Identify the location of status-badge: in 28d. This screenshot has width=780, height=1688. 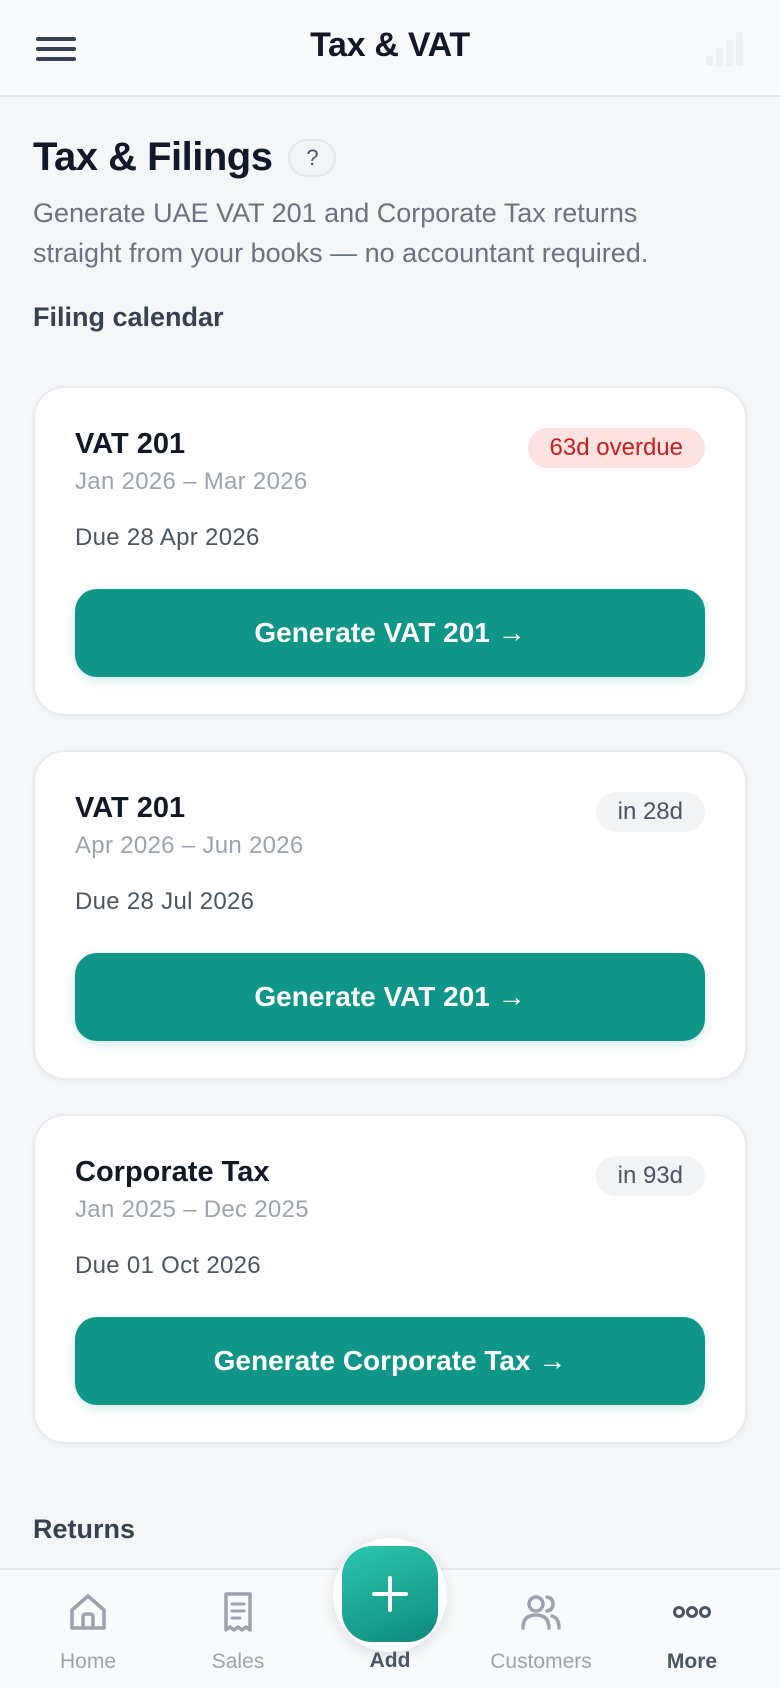
(650, 812).